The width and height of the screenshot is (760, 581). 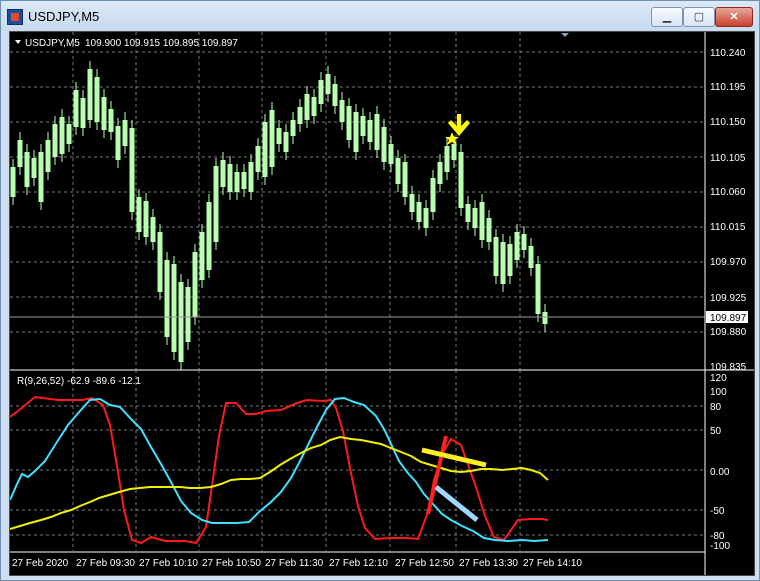 I want to click on trendline-yellow-drawing, so click(x=454, y=457).